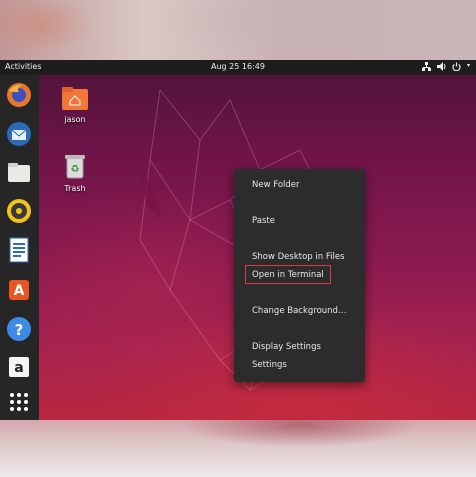 This screenshot has height=477, width=476. Describe the element at coordinates (441, 66) in the screenshot. I see `volume-icon` at that location.